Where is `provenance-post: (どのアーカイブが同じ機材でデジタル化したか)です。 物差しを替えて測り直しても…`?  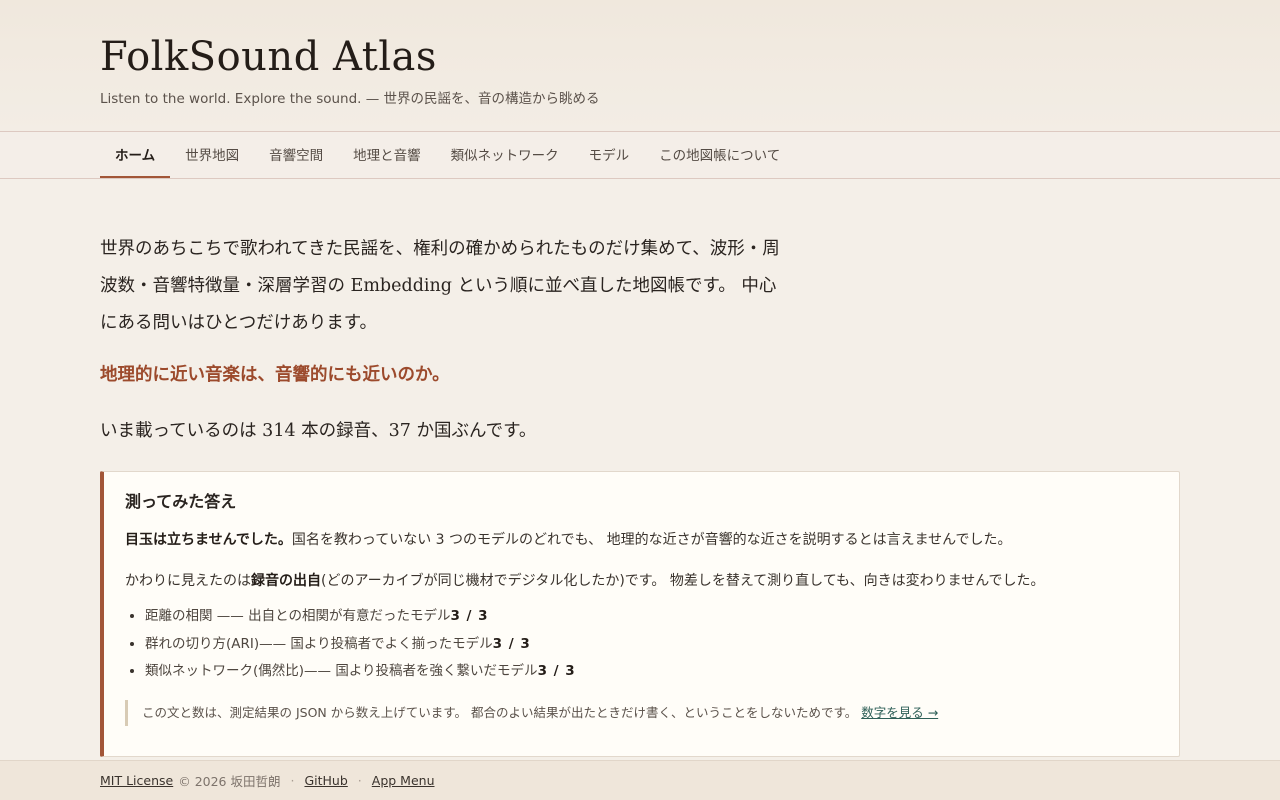
provenance-post: (どのアーカイブが同じ機材でデジタル化したか)です。 物差しを替えて測り直しても… is located at coordinates (683, 581).